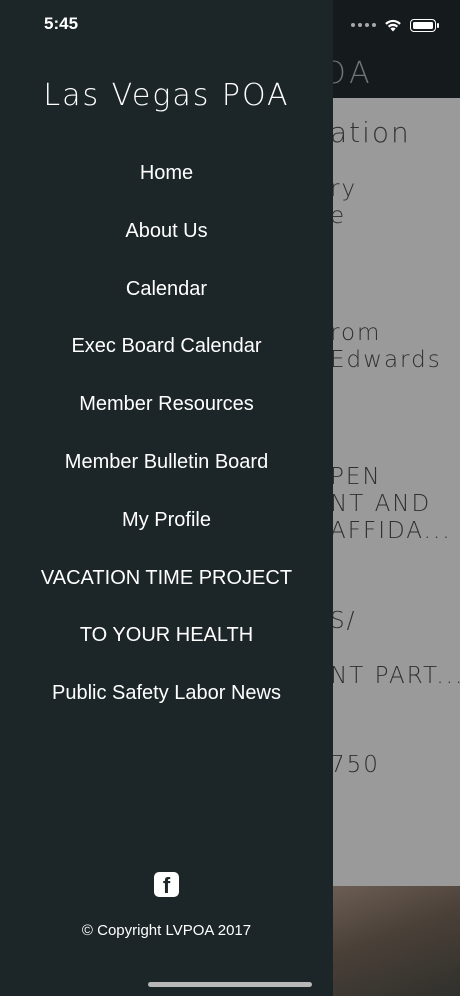 The width and height of the screenshot is (460, 996). What do you see at coordinates (166, 526) in the screenshot?
I see `menu-item-my-profile: My Profile` at bounding box center [166, 526].